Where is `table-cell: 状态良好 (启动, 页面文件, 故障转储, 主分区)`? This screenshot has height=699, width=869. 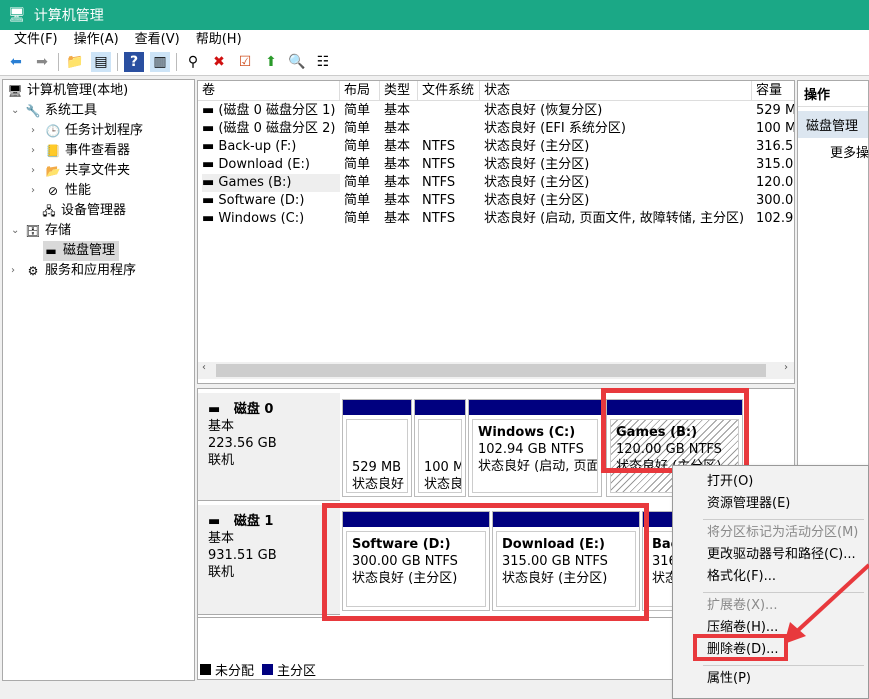
table-cell: 状态良好 (启动, 页面文件, 故障转储, 主分区) is located at coordinates (614, 218).